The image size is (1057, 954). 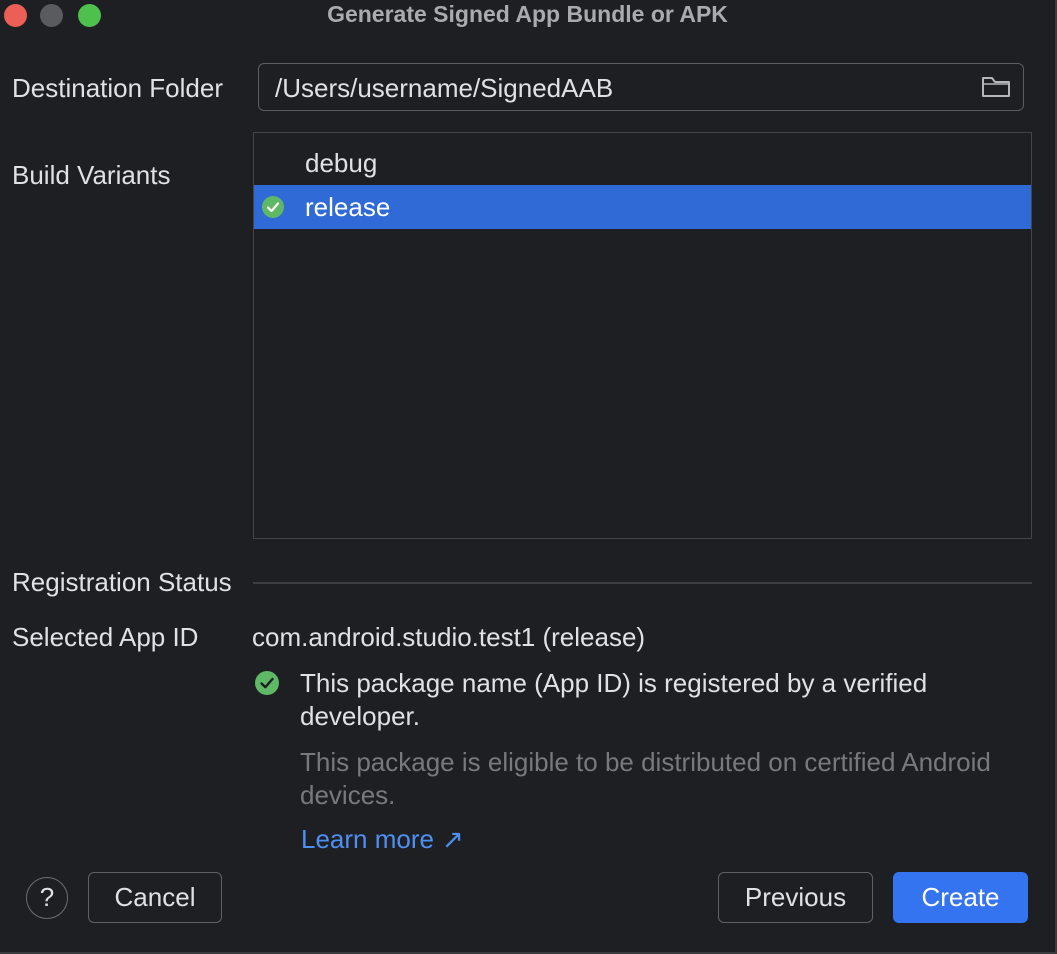 What do you see at coordinates (795, 897) in the screenshot?
I see `previous-button: Previous` at bounding box center [795, 897].